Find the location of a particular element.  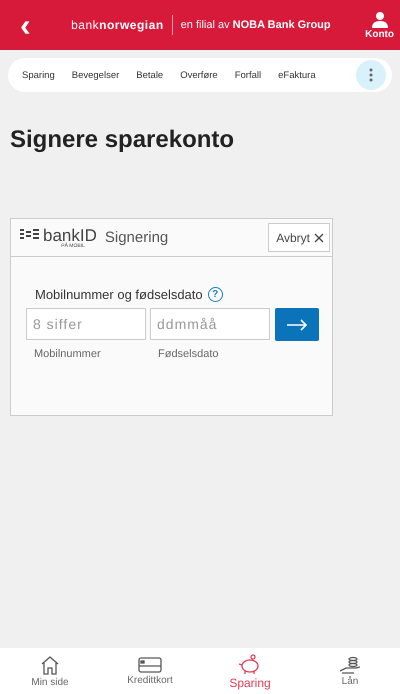

more-menu-button is located at coordinates (371, 75).